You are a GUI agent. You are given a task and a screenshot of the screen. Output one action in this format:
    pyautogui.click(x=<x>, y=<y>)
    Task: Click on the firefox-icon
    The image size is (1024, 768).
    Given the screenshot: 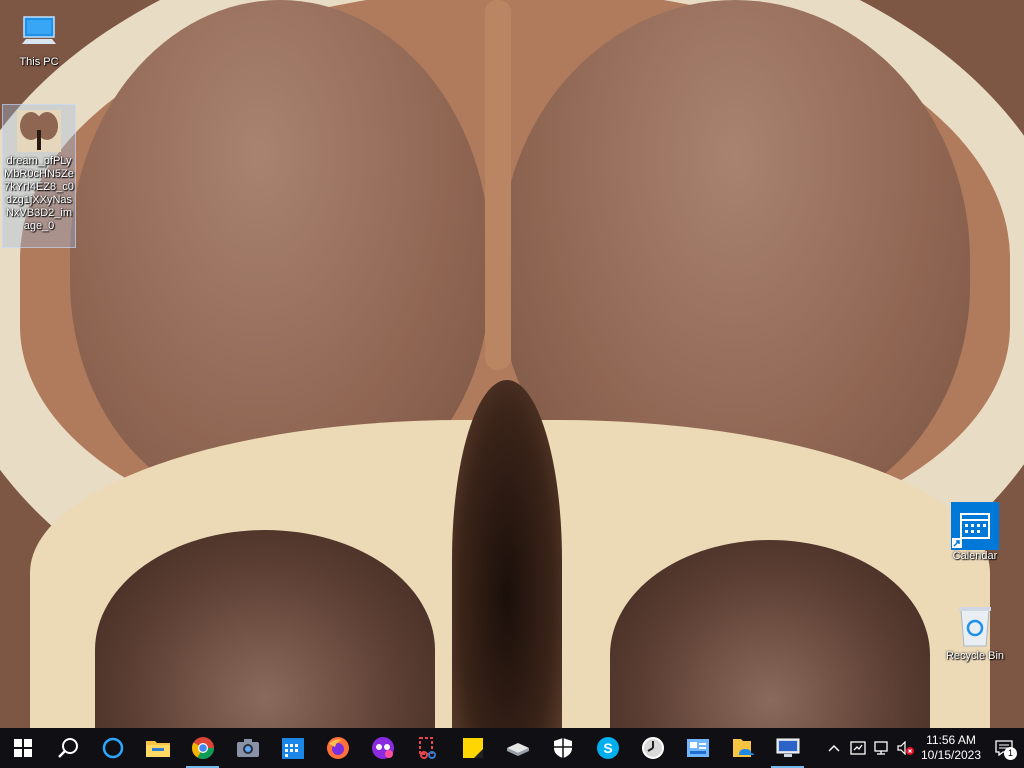 What is the action you would take?
    pyautogui.click(x=337, y=748)
    